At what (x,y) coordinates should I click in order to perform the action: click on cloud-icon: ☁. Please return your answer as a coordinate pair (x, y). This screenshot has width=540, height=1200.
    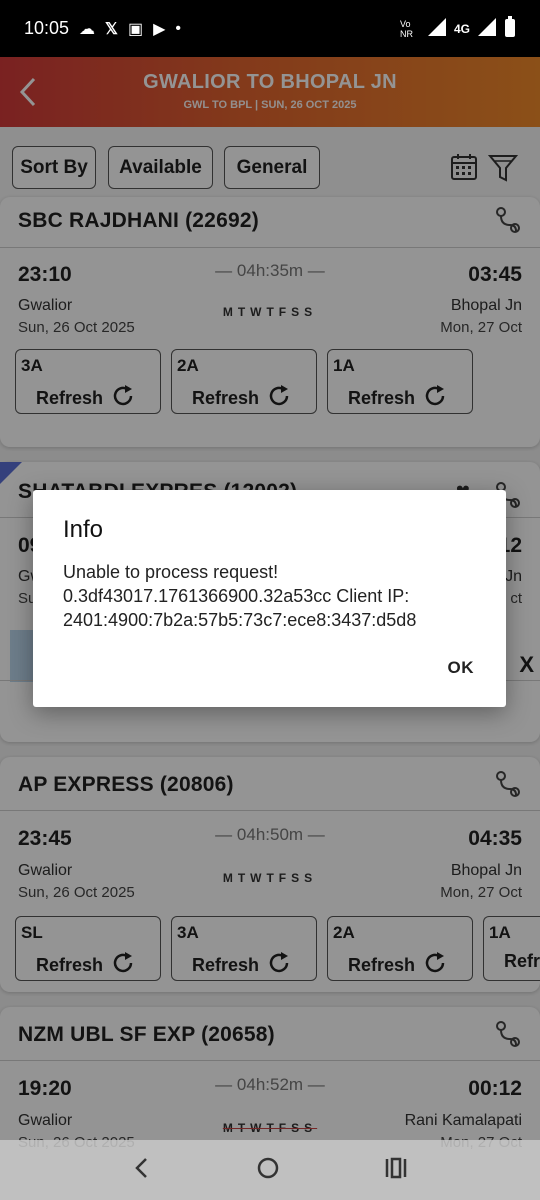
    Looking at the image, I should click on (87, 29).